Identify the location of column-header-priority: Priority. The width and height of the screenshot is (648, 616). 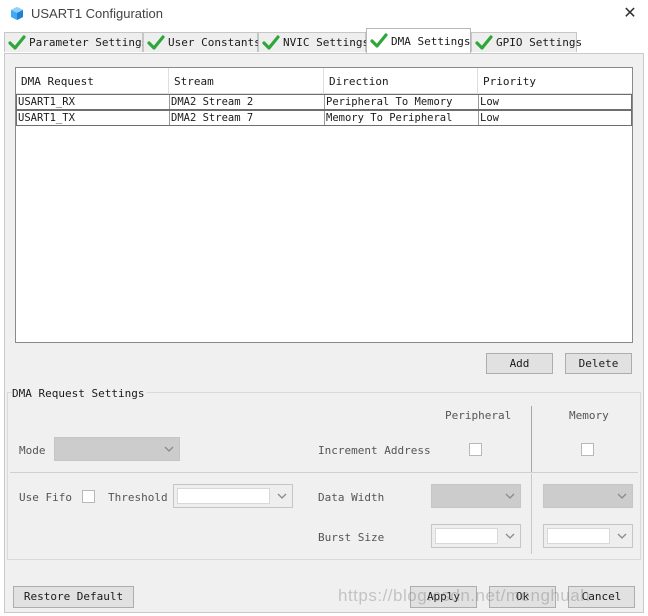
(555, 80).